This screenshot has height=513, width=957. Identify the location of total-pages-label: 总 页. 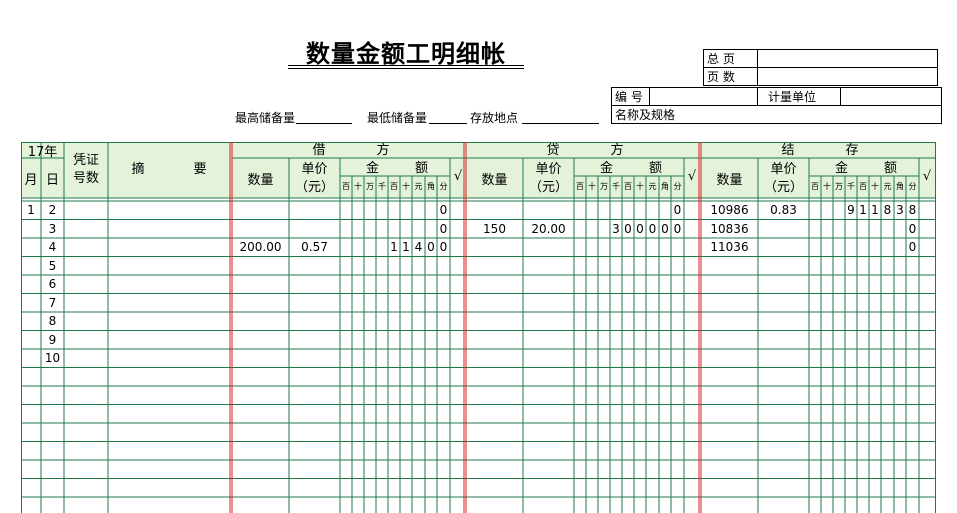
(730, 58).